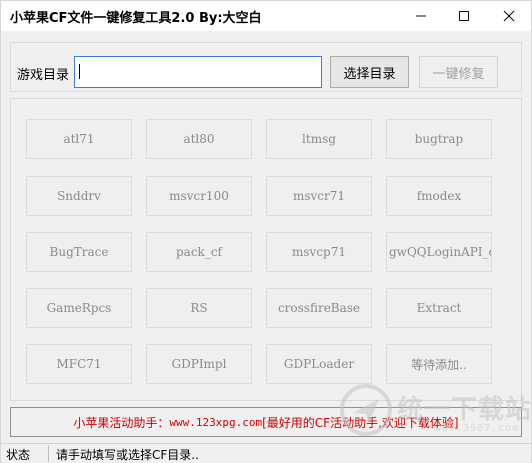 The image size is (532, 463). What do you see at coordinates (199, 252) in the screenshot?
I see `tool-button-pack-cf: pack_cf` at bounding box center [199, 252].